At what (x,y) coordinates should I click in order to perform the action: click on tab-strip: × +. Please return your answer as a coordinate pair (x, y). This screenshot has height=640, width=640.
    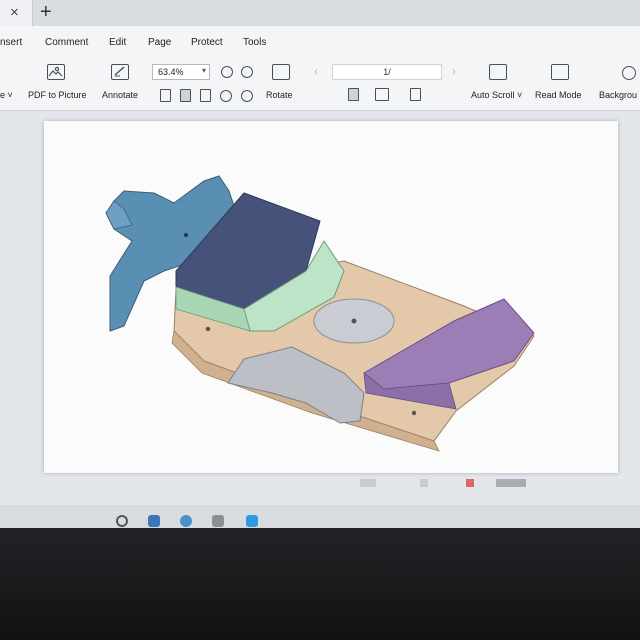
    Looking at the image, I should click on (320, 13).